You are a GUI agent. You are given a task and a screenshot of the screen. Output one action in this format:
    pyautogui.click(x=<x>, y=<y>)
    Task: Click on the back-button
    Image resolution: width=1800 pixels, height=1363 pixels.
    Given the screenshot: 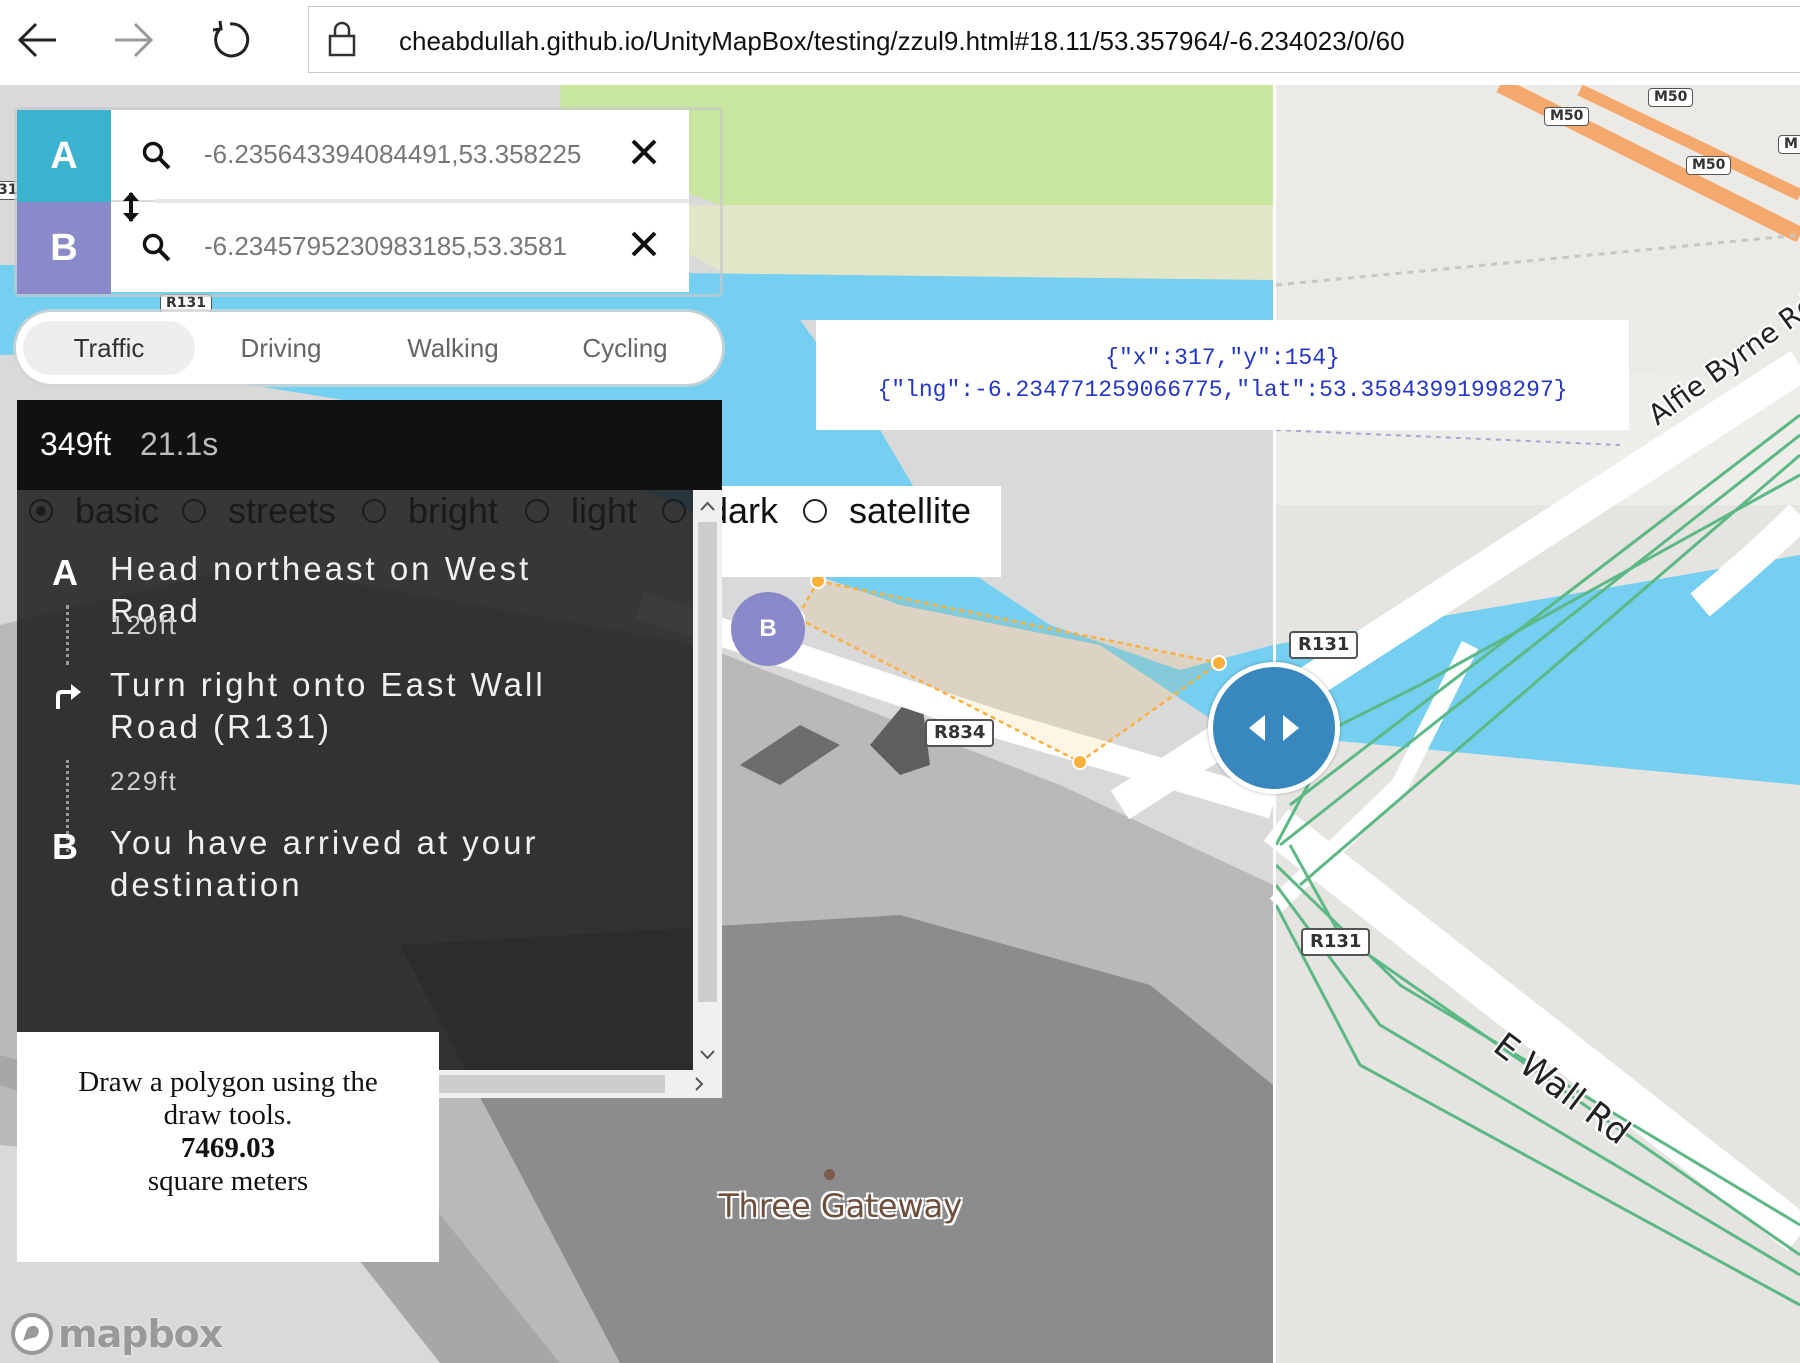 What is the action you would take?
    pyautogui.click(x=38, y=40)
    